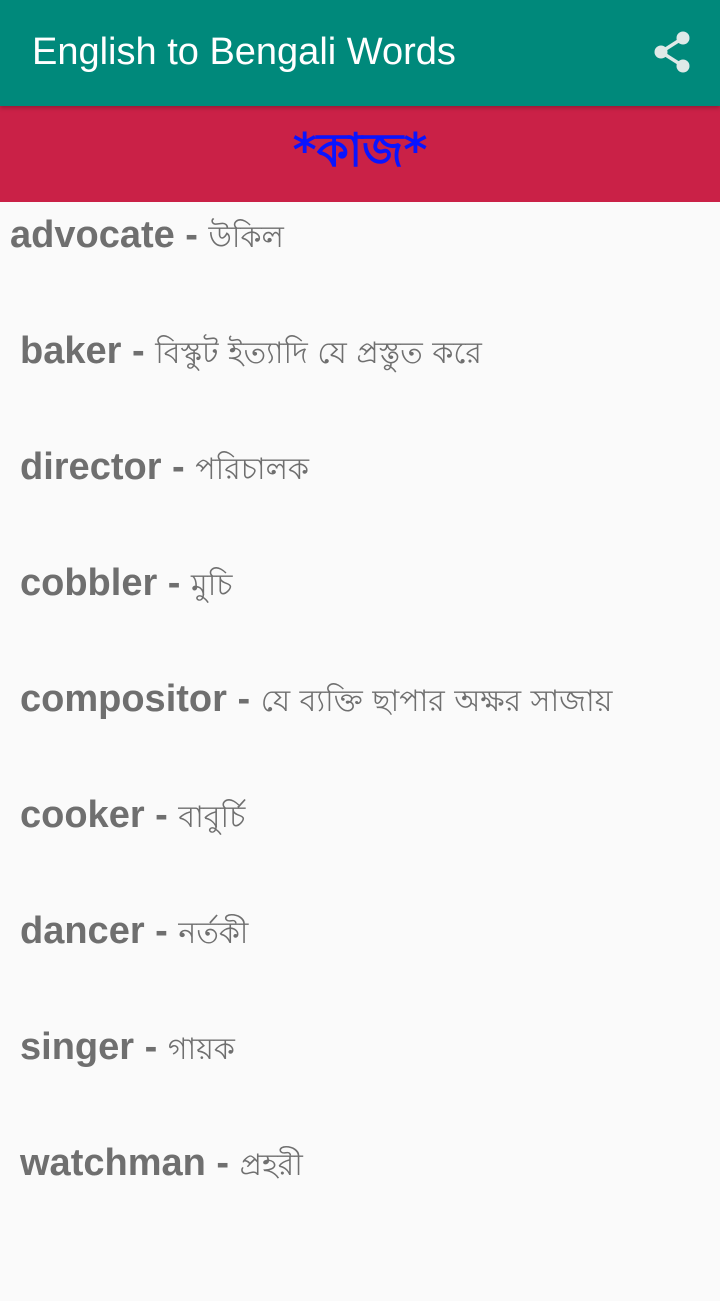  Describe the element at coordinates (82, 815) in the screenshot. I see `english-word: cooker` at that location.